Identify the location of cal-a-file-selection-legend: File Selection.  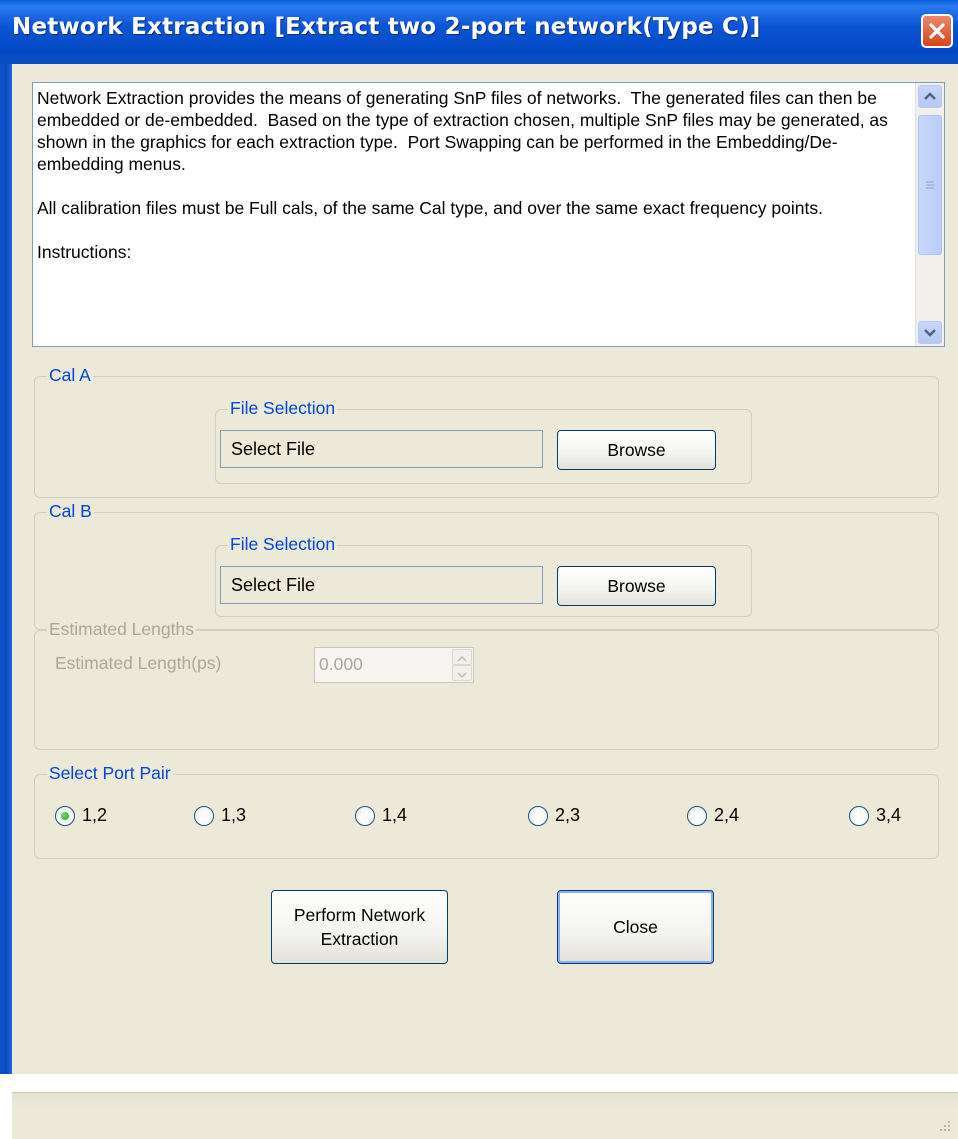
(283, 408).